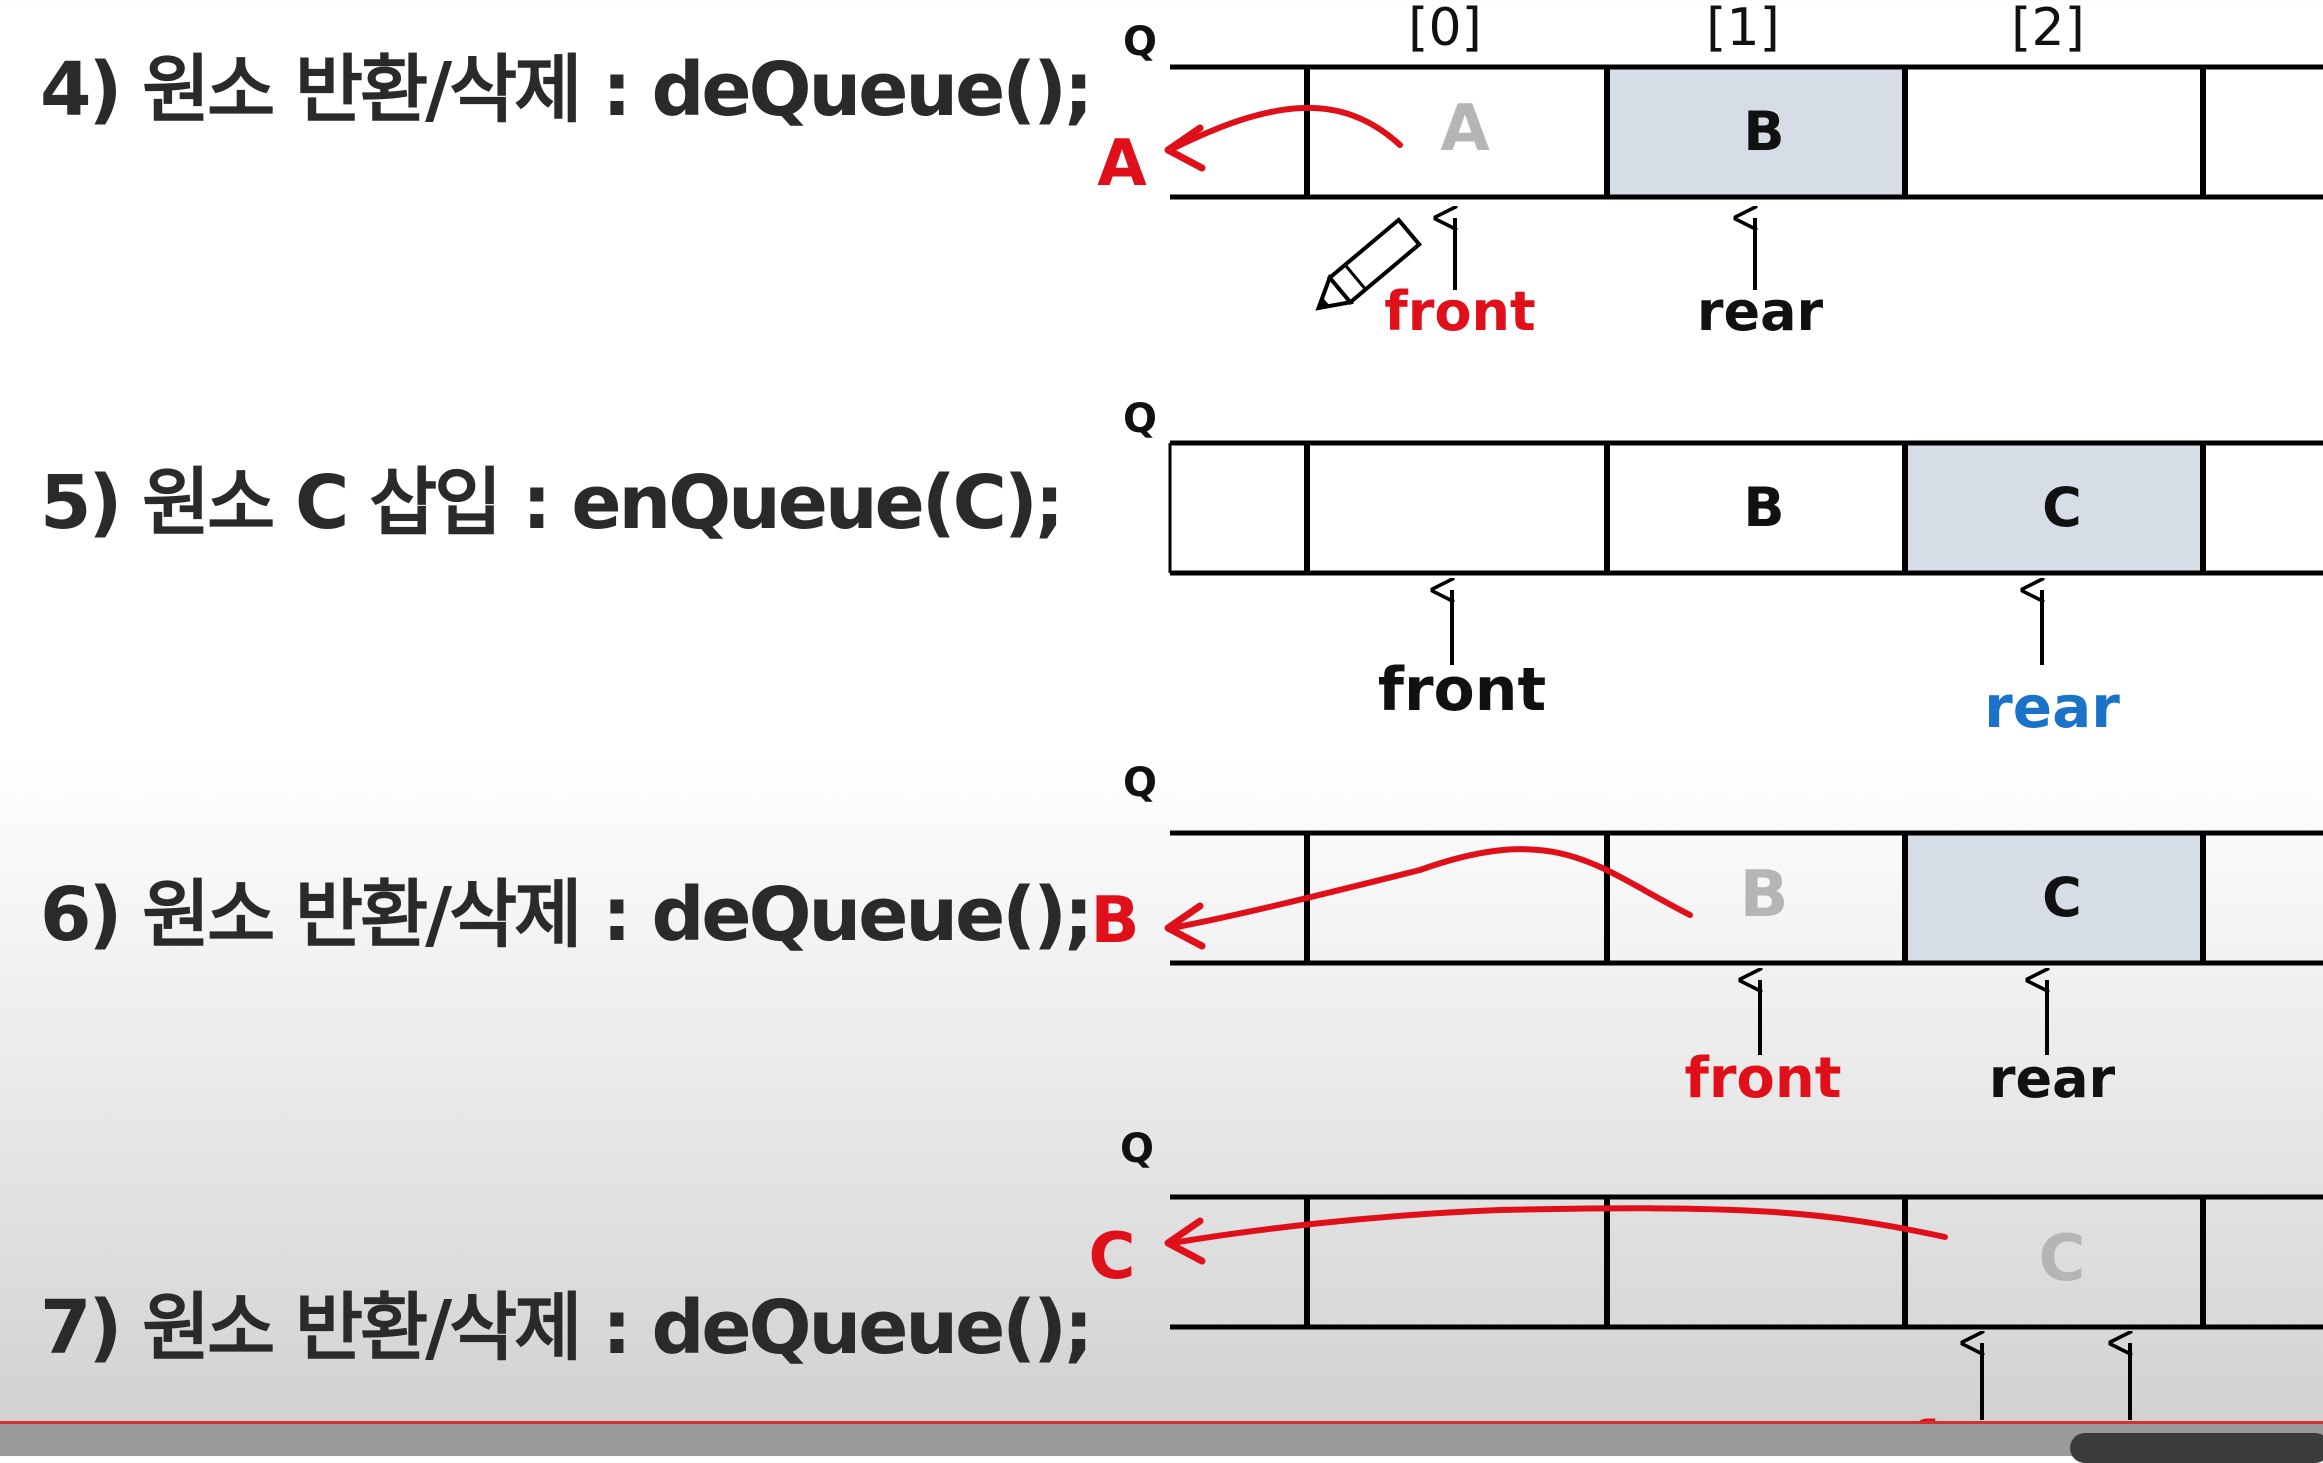  What do you see at coordinates (1112, 1257) in the screenshot?
I see `dequeued-value: C` at bounding box center [1112, 1257].